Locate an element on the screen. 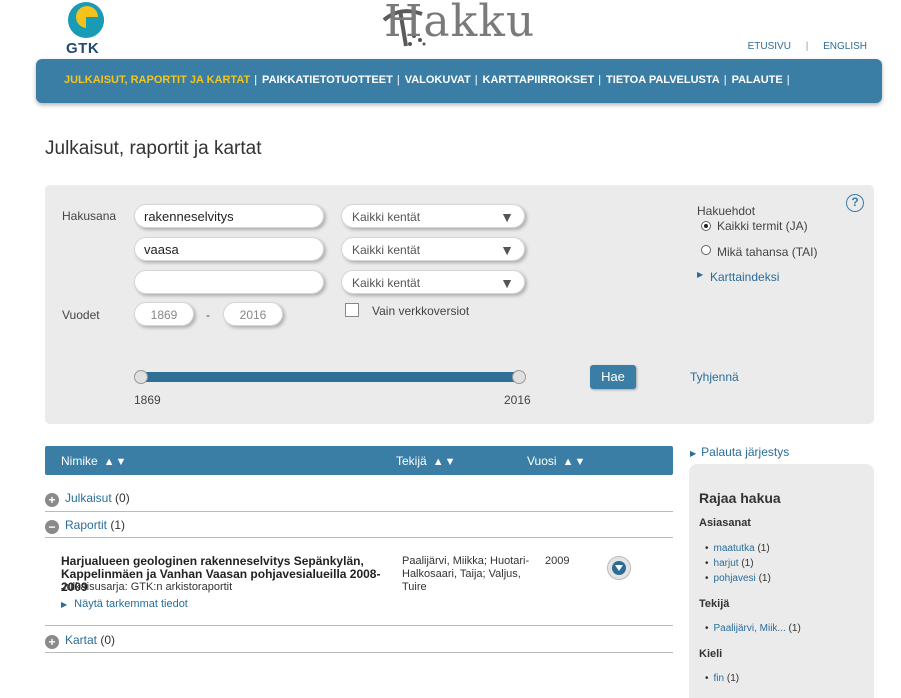 Image resolution: width=901 pixels, height=698 pixels. col-tekija: Tekijä ▲▼ is located at coordinates (426, 461).